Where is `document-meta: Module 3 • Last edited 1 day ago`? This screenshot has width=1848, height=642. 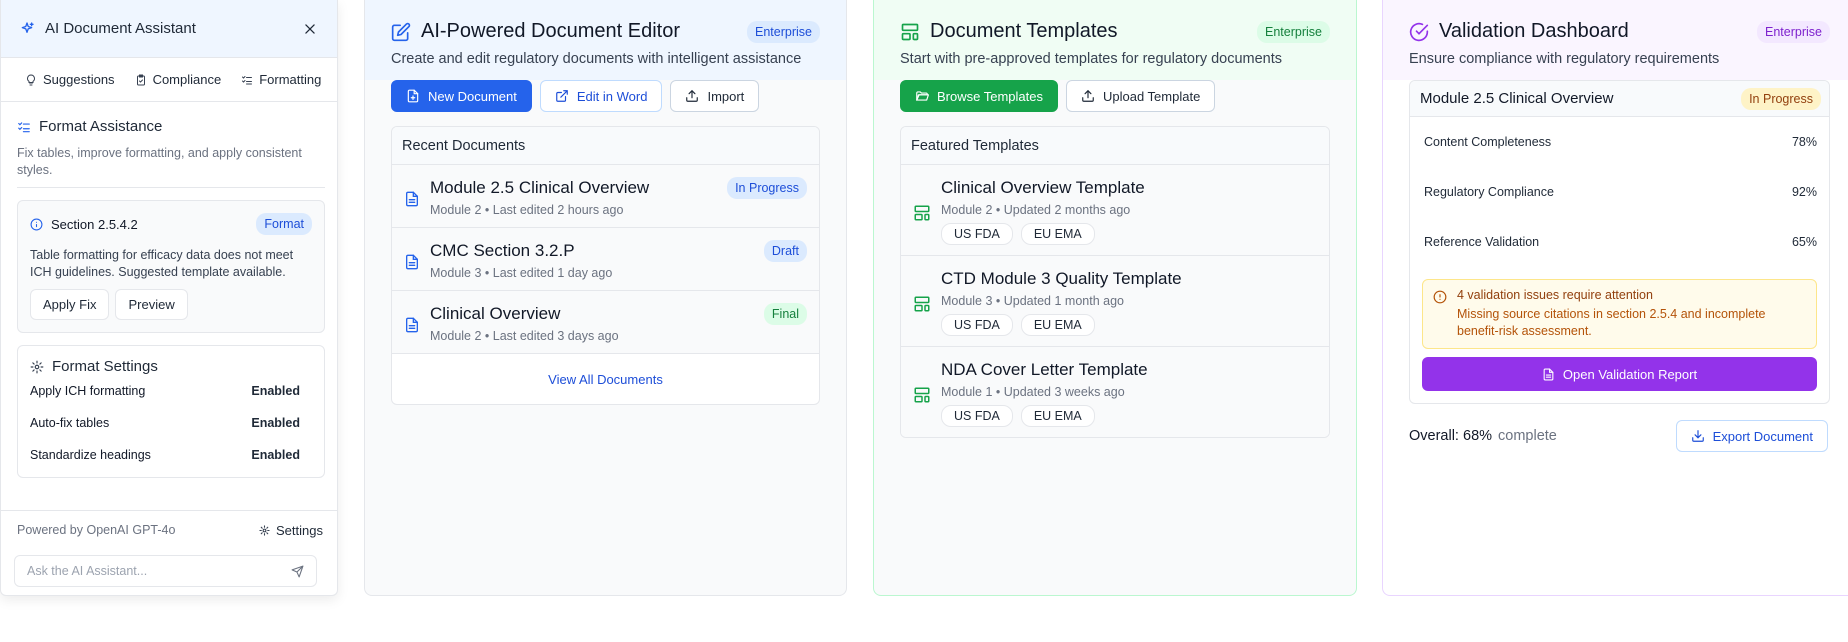
document-meta: Module 3 • Last edited 1 day ago is located at coordinates (521, 273).